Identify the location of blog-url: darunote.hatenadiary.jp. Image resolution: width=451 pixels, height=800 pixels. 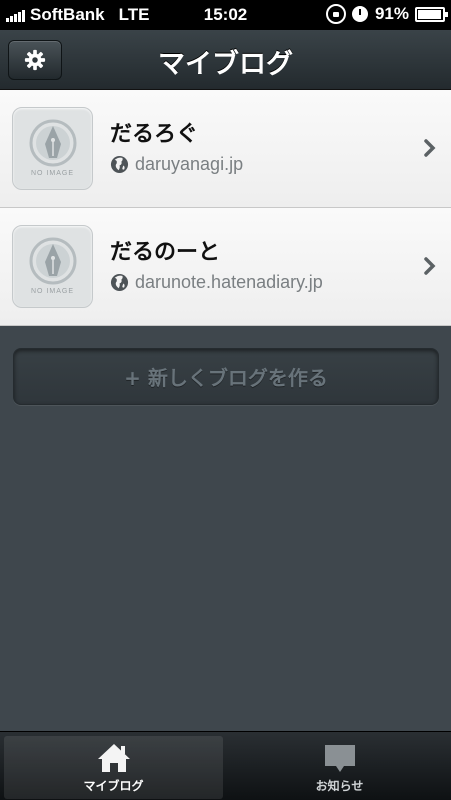
(229, 282).